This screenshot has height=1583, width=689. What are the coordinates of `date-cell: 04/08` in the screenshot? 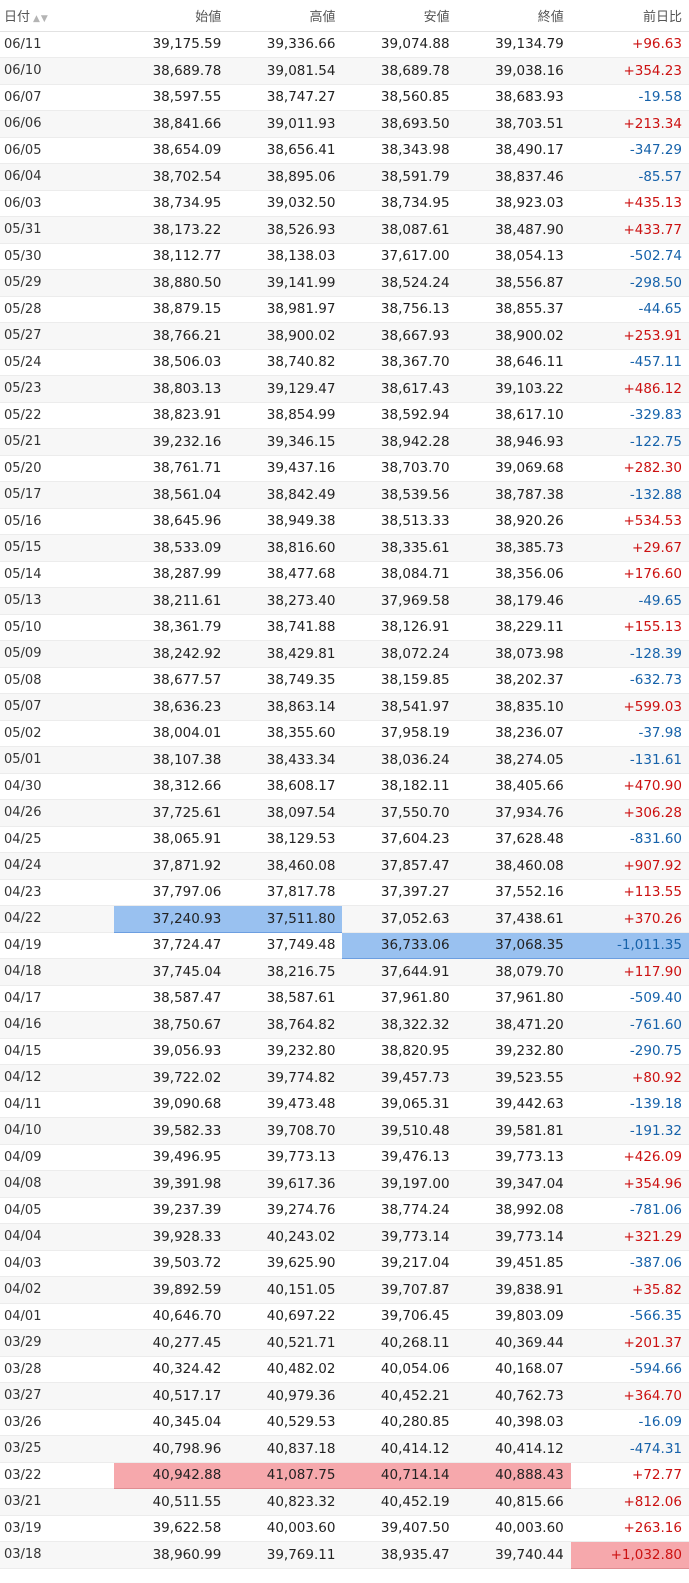 It's located at (57, 1184).